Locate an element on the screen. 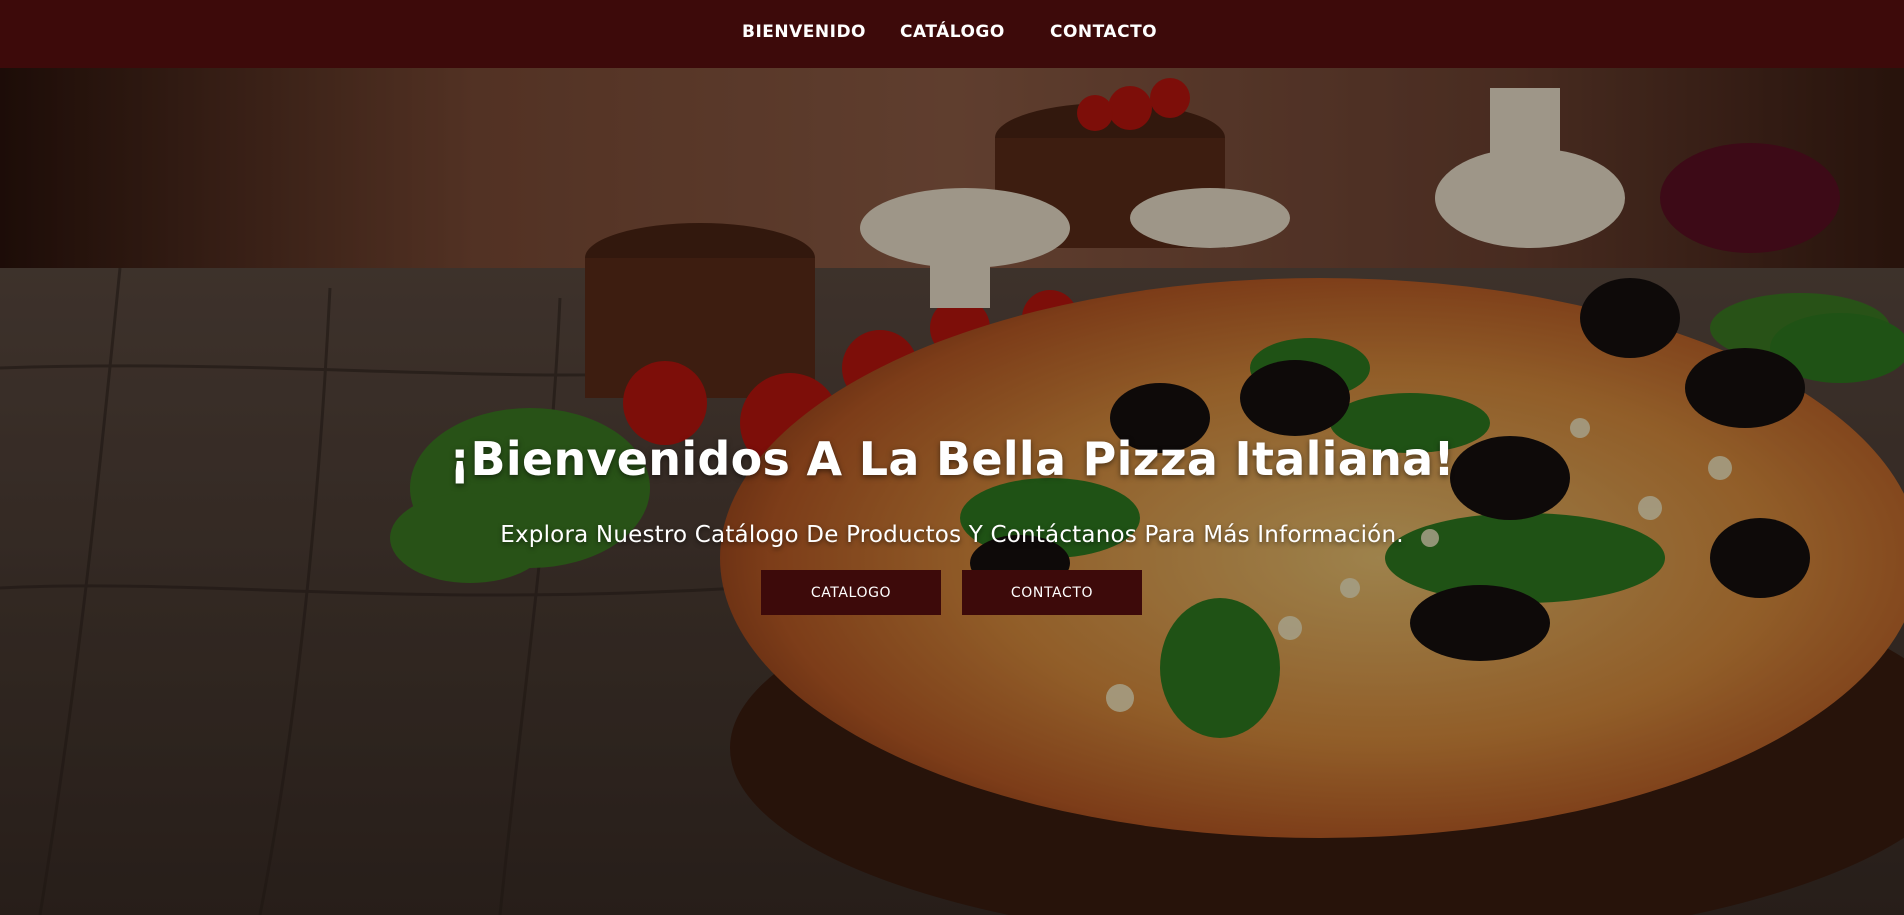 This screenshot has width=1904, height=915. catalogo-button: CATALOGO is located at coordinates (851, 592).